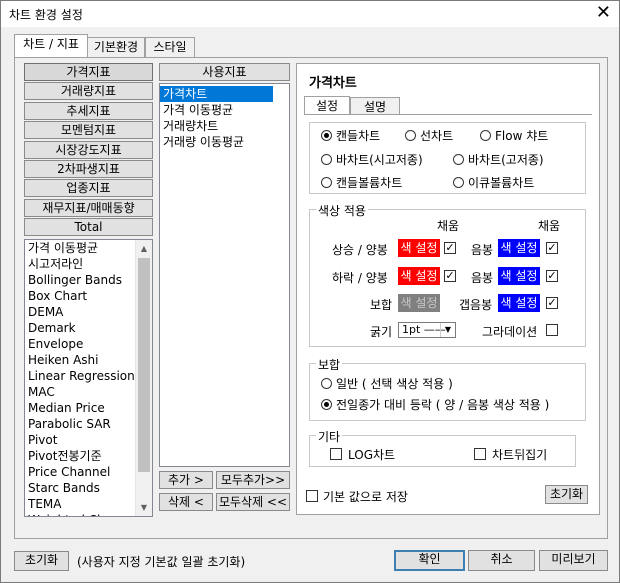  Describe the element at coordinates (116, 47) in the screenshot. I see `tab-basic-env: 기본환경` at that location.